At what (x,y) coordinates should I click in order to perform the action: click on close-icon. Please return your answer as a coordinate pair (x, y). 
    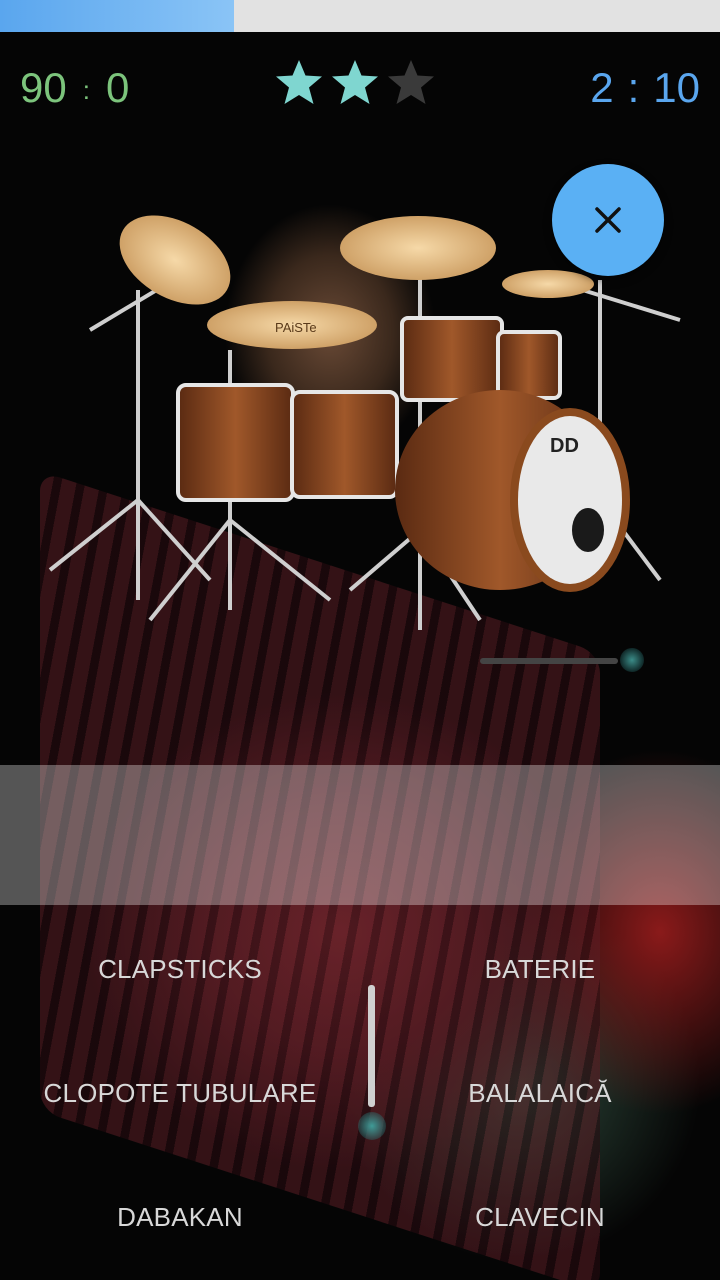
    Looking at the image, I should click on (608, 220).